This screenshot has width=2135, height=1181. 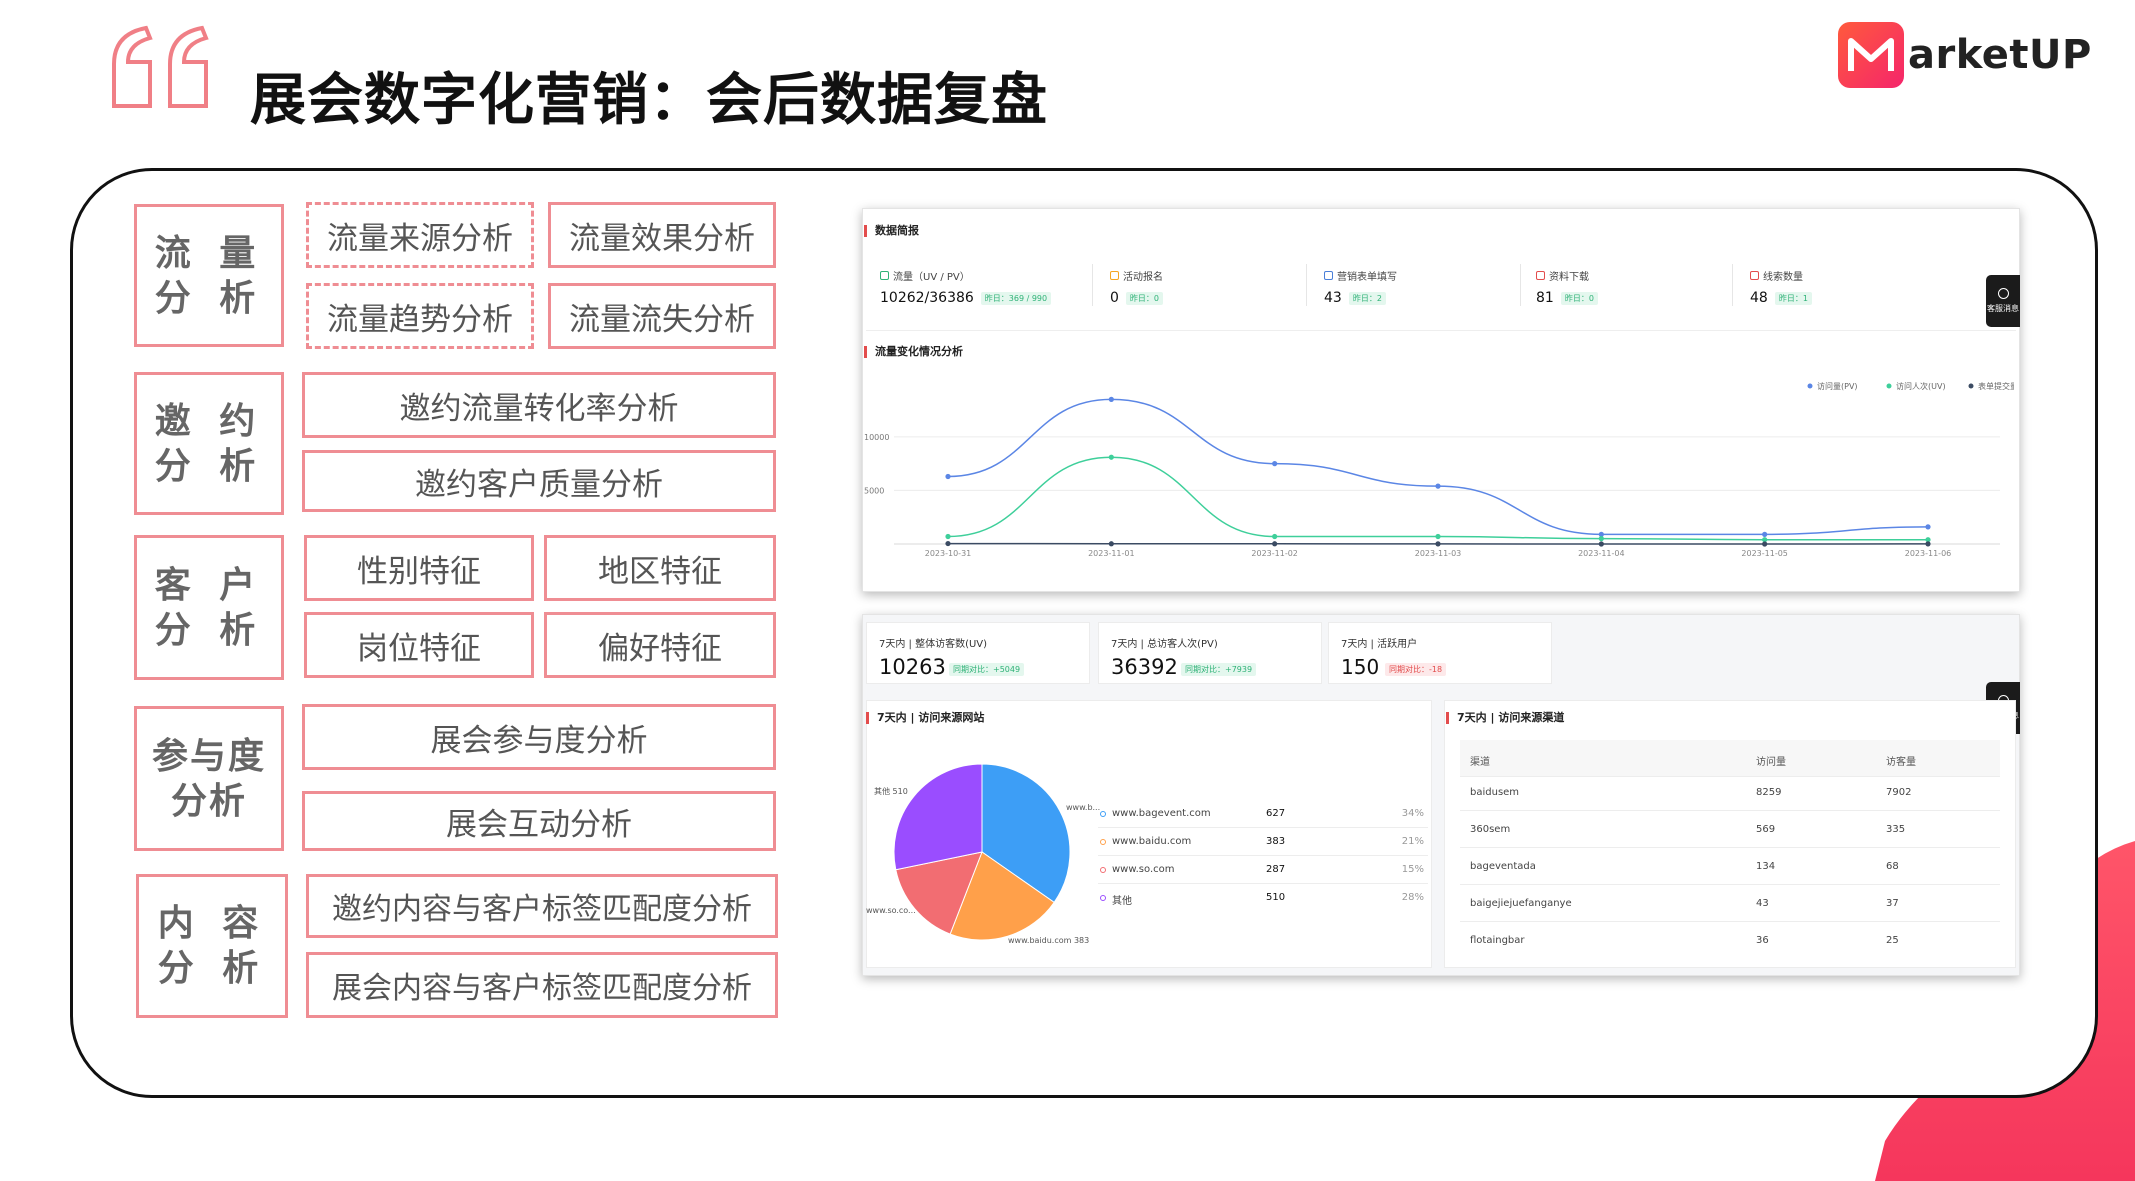 What do you see at coordinates (1837, 386) in the screenshot?
I see `legend-label: 访问量(PV)` at bounding box center [1837, 386].